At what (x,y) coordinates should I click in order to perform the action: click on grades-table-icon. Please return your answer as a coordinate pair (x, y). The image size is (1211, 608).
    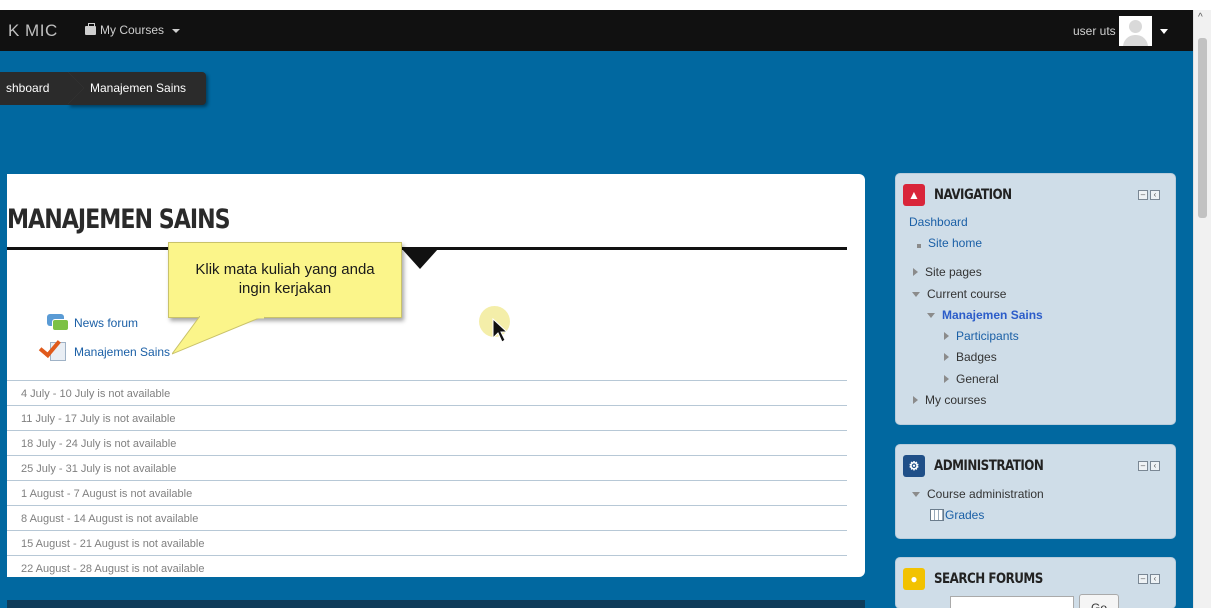
    Looking at the image, I should click on (937, 515).